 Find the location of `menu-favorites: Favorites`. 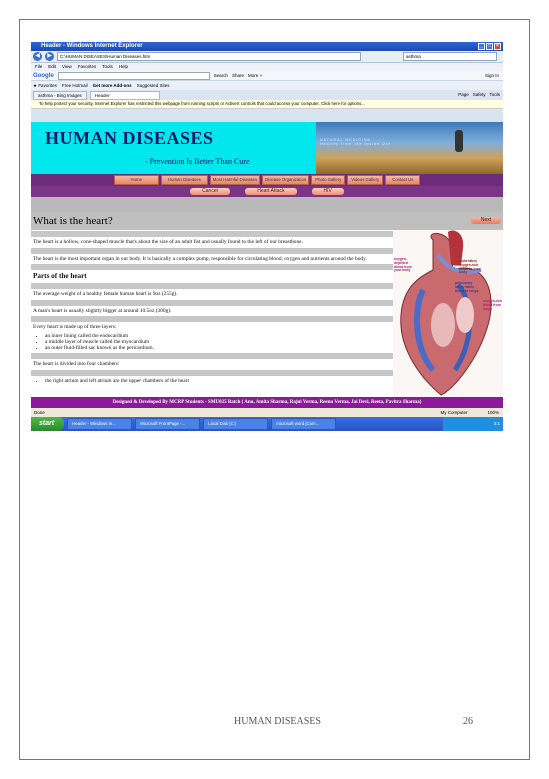

menu-favorites: Favorites is located at coordinates (87, 67).